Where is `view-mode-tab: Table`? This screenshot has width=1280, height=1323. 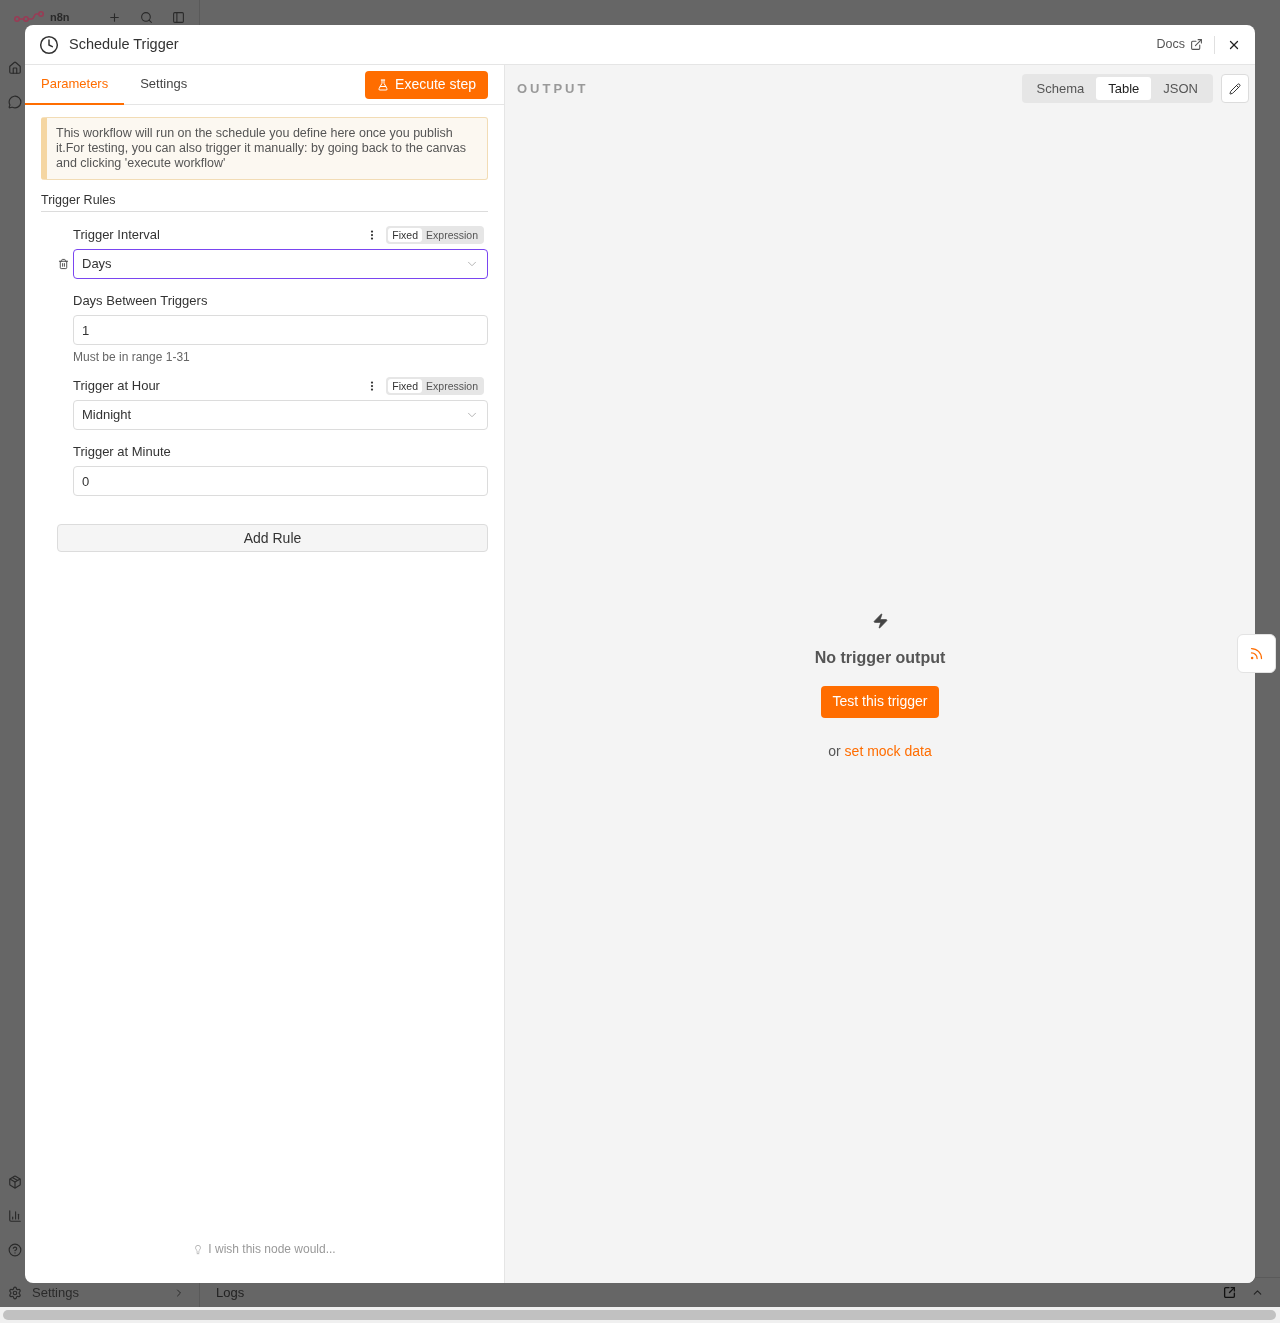
view-mode-tab: Table is located at coordinates (1124, 88).